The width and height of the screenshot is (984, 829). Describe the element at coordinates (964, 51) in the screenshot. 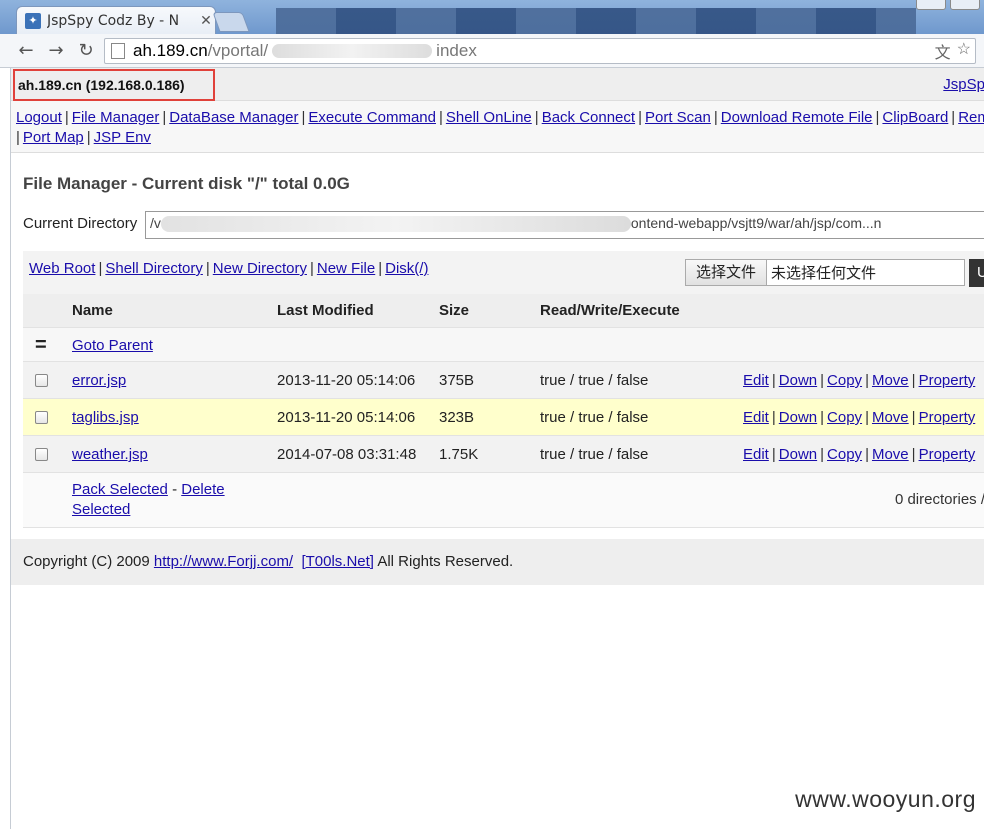

I see `bookmark-star-icon: ☆` at that location.